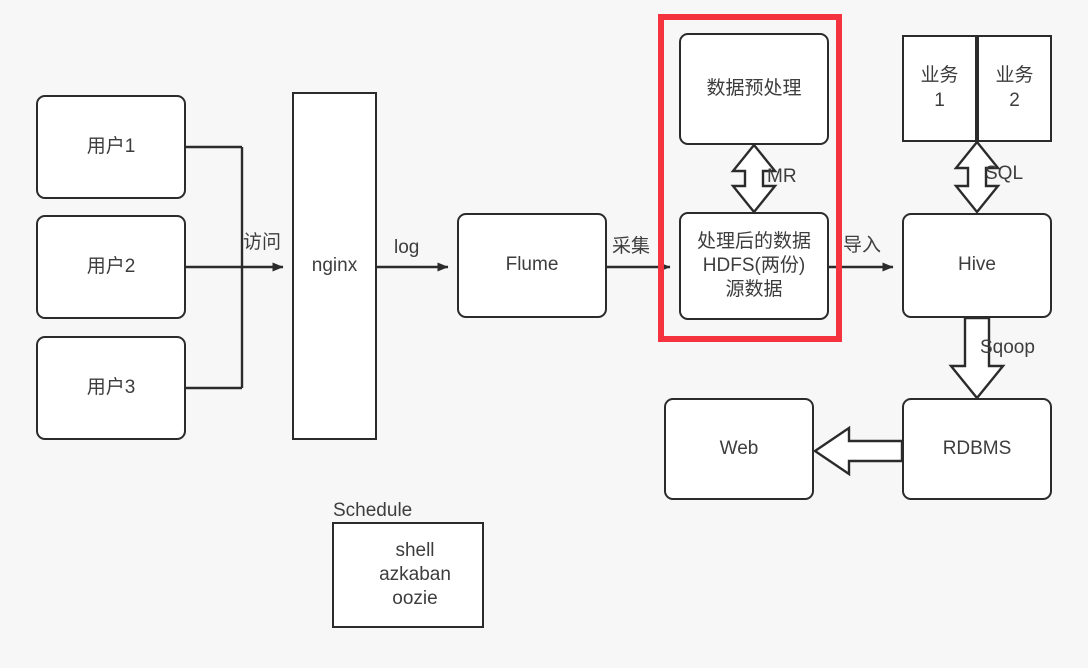 Image resolution: width=1088 pixels, height=668 pixels. What do you see at coordinates (862, 245) in the screenshot?
I see `edge-label-import: 导入` at bounding box center [862, 245].